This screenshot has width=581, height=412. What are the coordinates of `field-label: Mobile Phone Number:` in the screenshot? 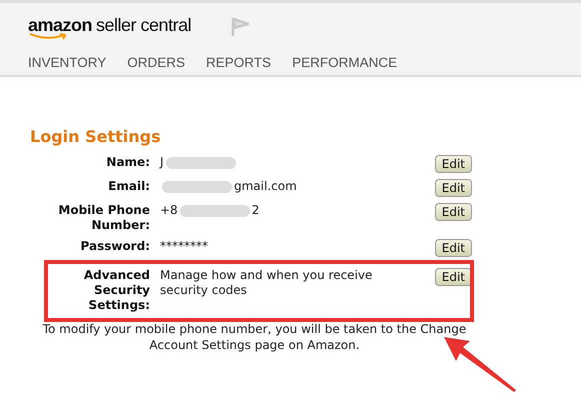 It's located at (103, 218).